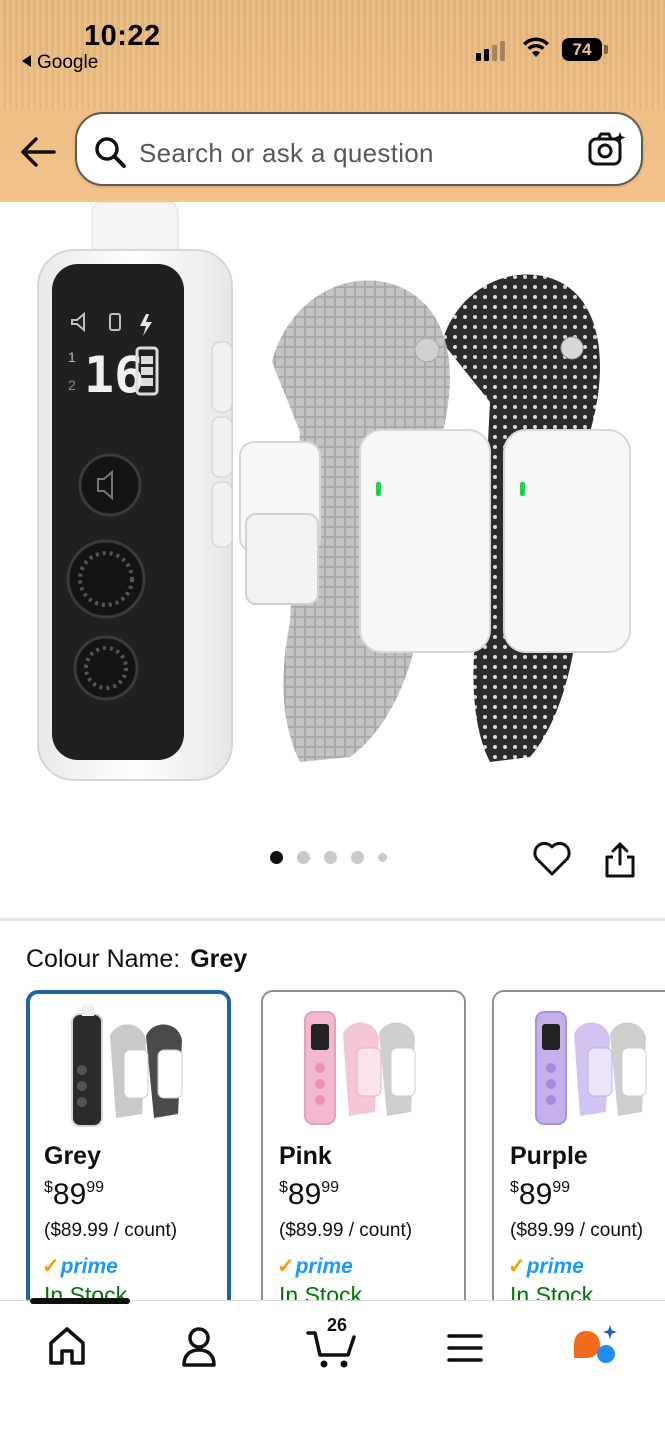 Image resolution: width=665 pixels, height=1440 pixels. What do you see at coordinates (38, 152) in the screenshot?
I see `back-arrow-icon` at bounding box center [38, 152].